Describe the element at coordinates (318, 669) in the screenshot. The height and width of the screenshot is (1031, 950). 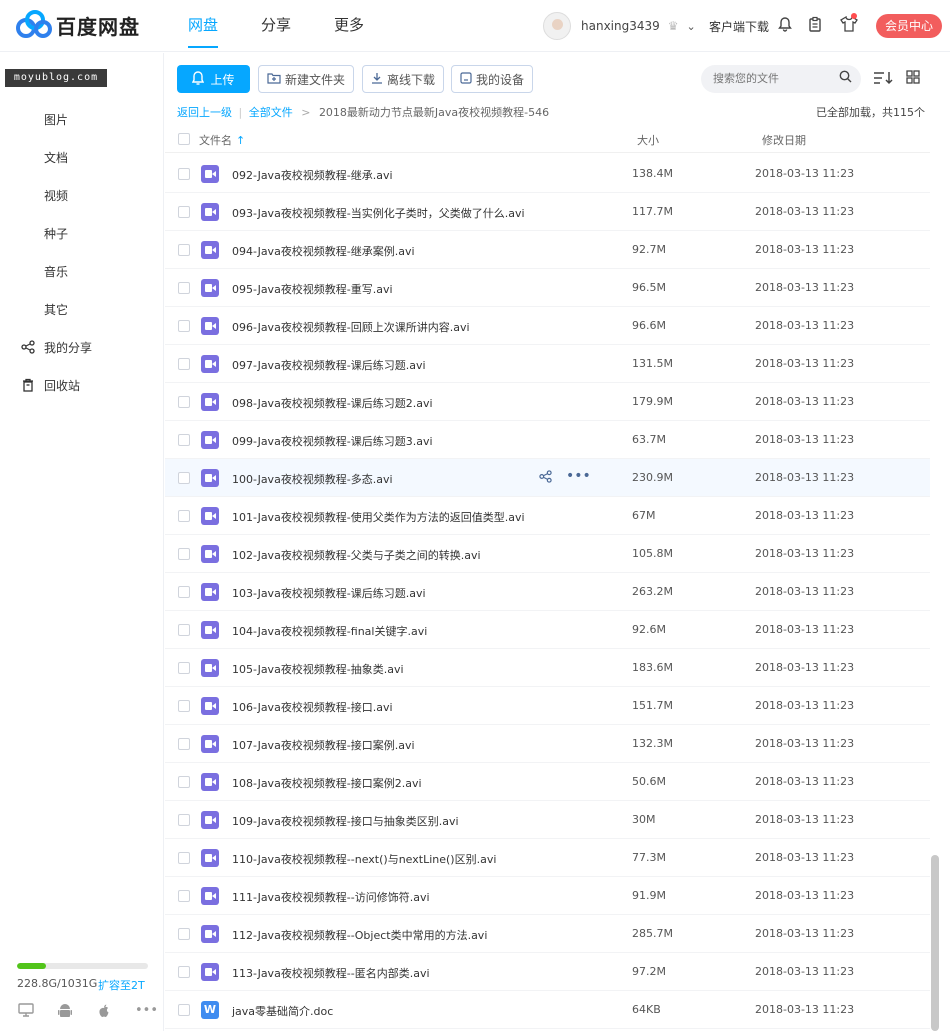
I see `file-name: 105-Java夜校视频教程-抽象类.avi` at that location.